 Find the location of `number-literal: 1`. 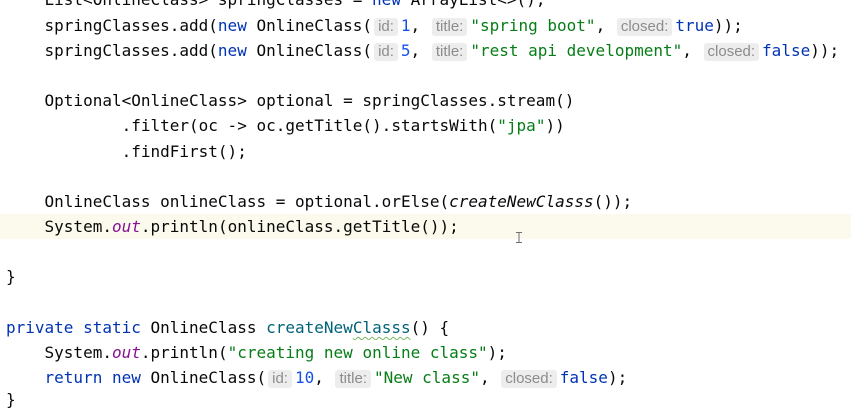

number-literal: 1 is located at coordinates (406, 25).